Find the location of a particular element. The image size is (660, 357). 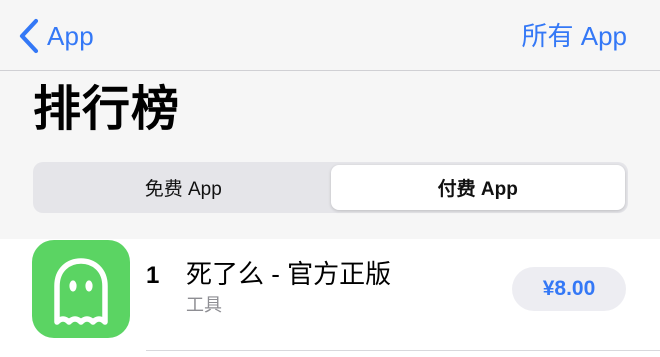

ghost-icon is located at coordinates (81, 291).